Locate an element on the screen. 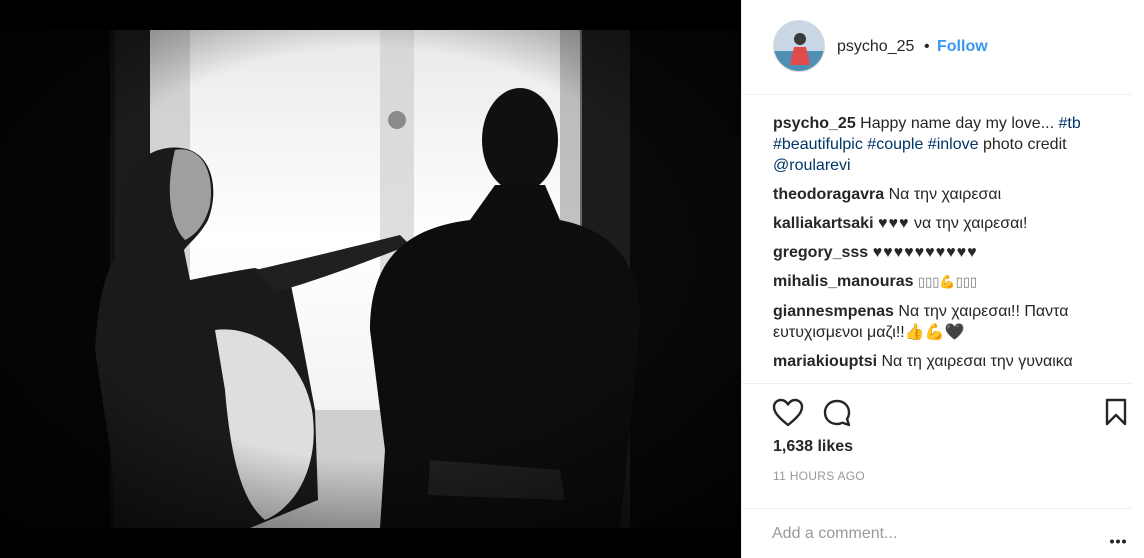 The image size is (1144, 558). comment-text: Να την χαιρεσαι is located at coordinates (945, 194).